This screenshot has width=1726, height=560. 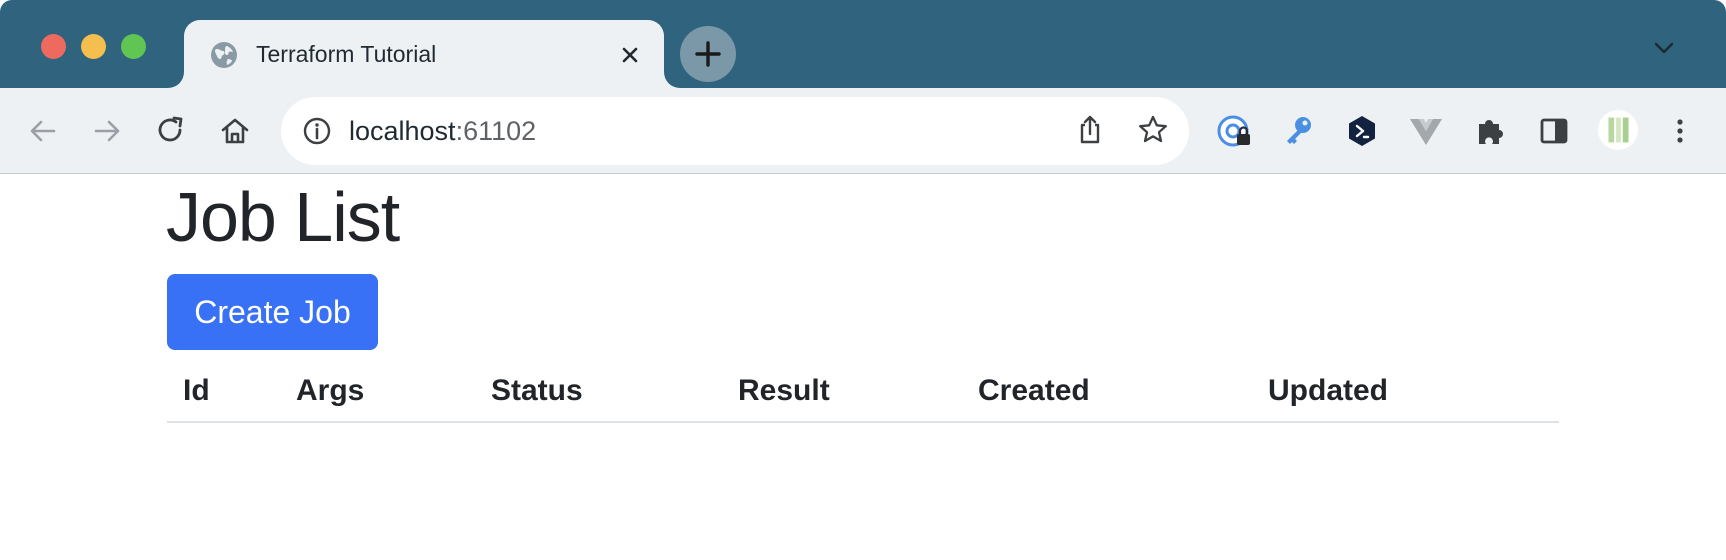 I want to click on maximize-window-button, so click(x=133, y=46).